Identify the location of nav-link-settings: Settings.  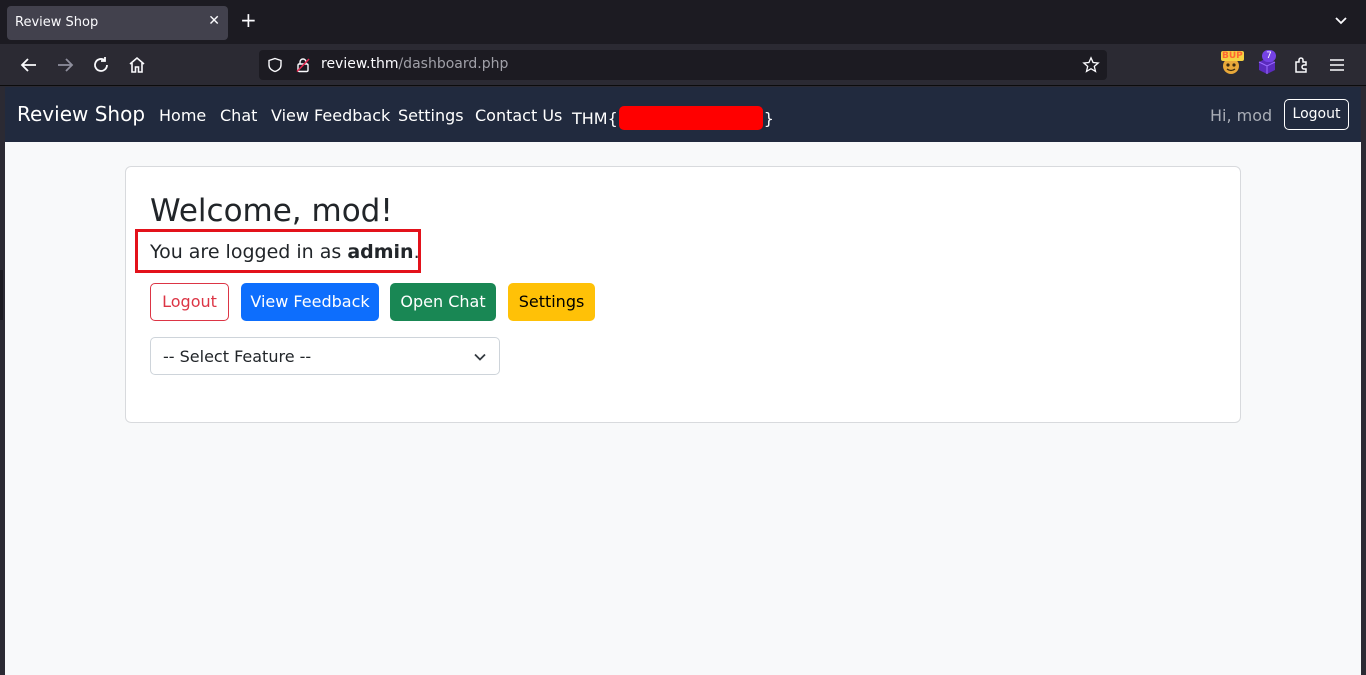
(431, 115).